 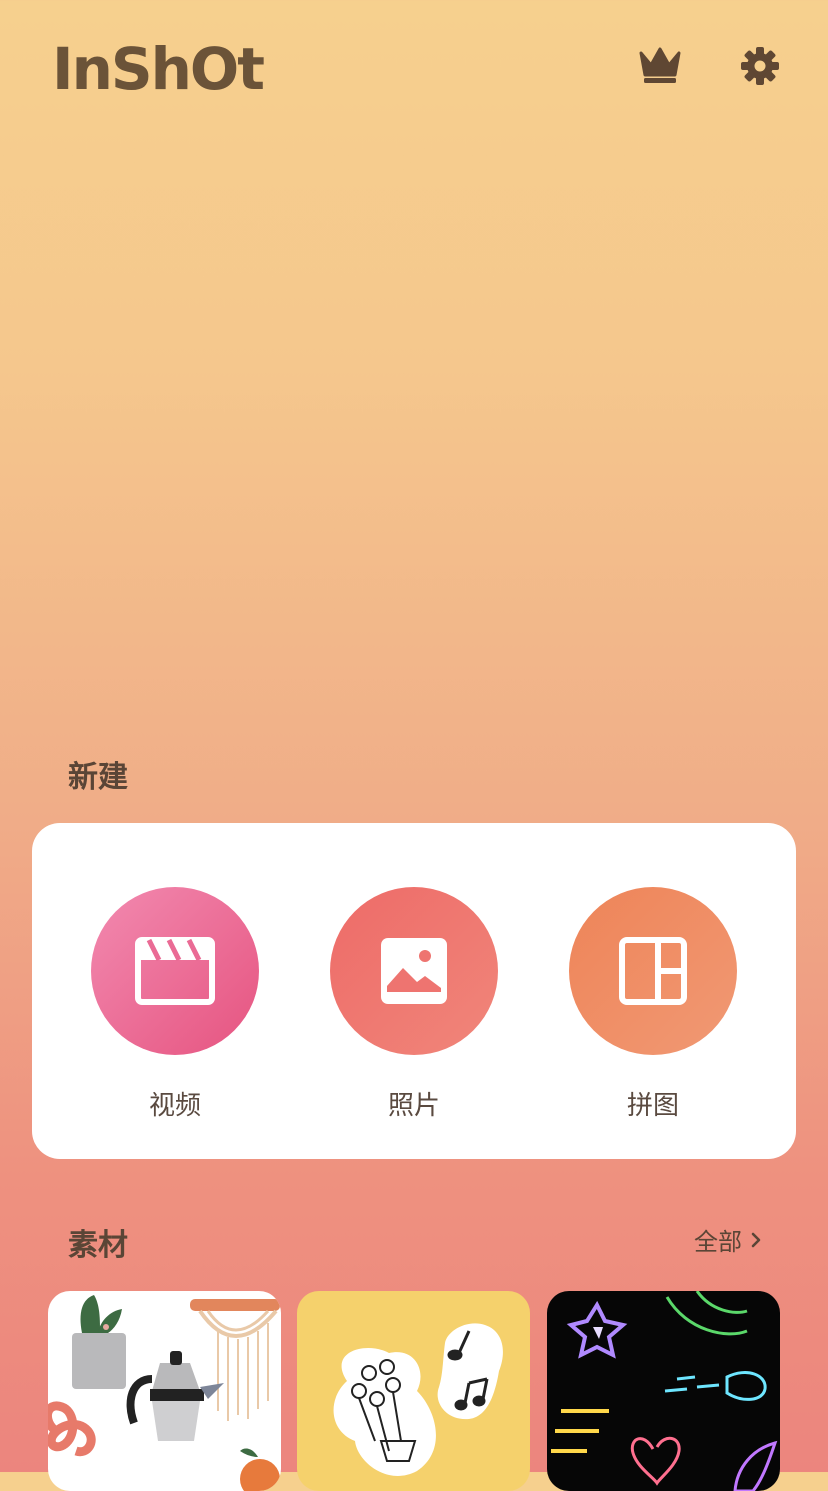 What do you see at coordinates (158, 69) in the screenshot?
I see `app-logo: InShOt` at bounding box center [158, 69].